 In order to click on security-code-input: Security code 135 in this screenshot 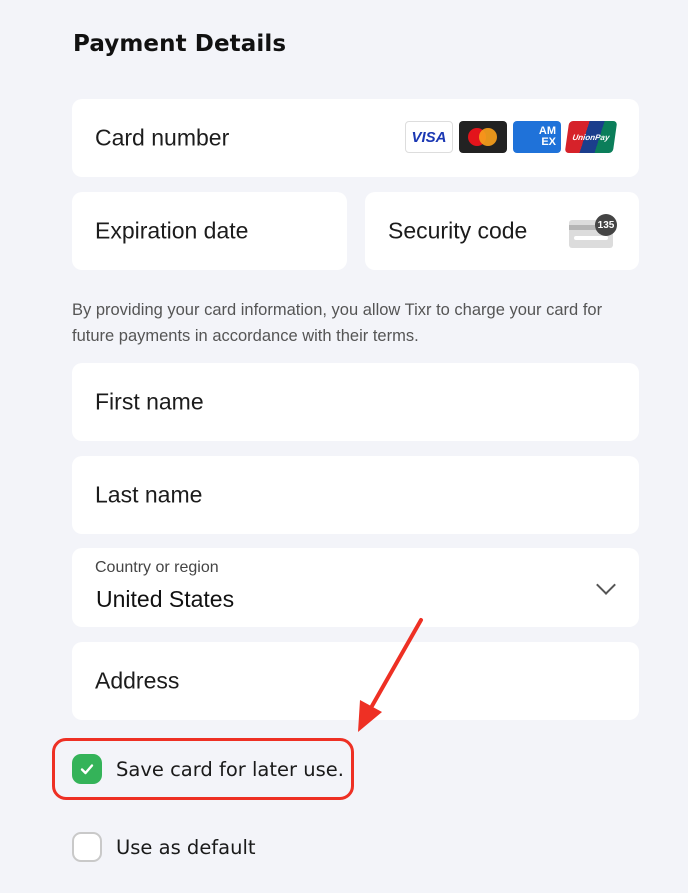, I will do `click(502, 231)`.